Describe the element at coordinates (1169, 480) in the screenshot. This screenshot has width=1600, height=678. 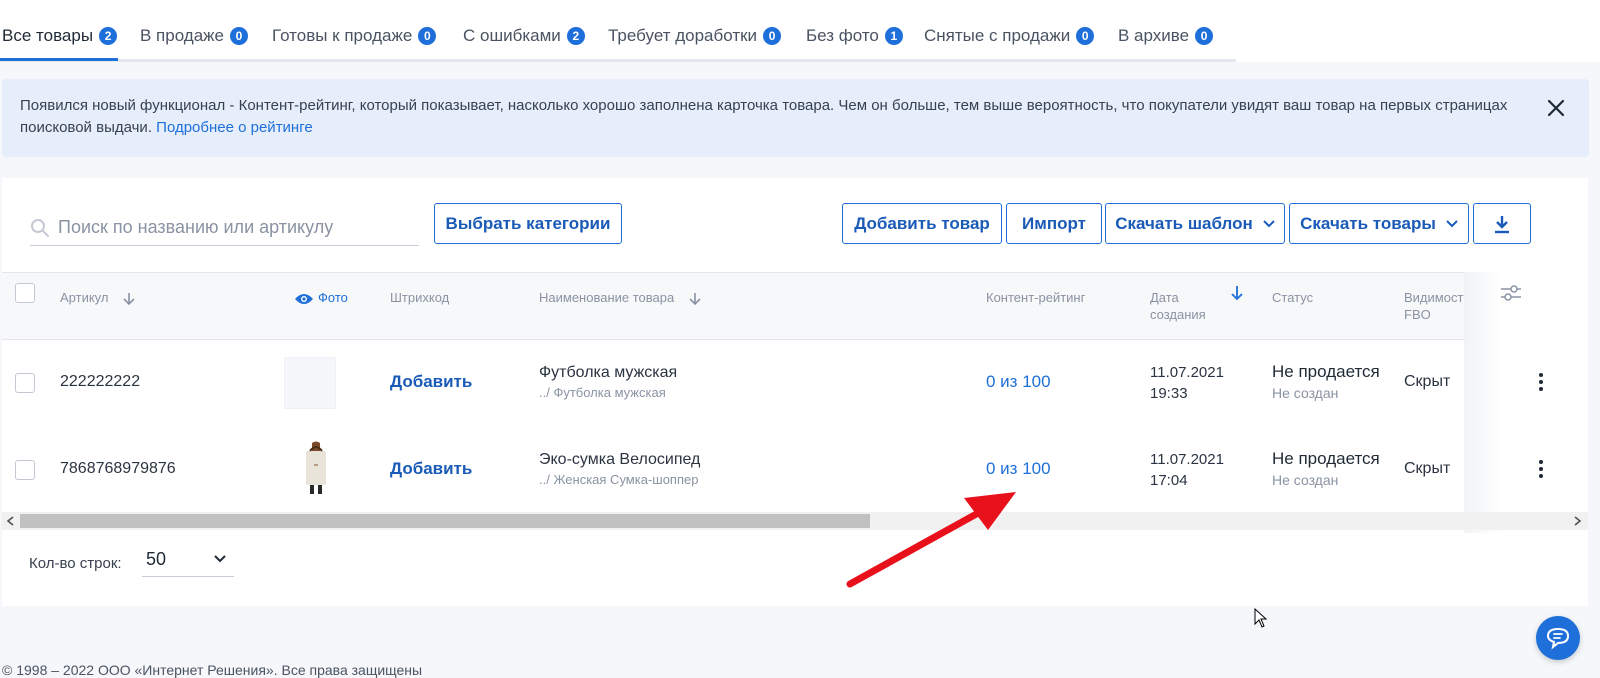
I see `created-time: 17:04` at that location.